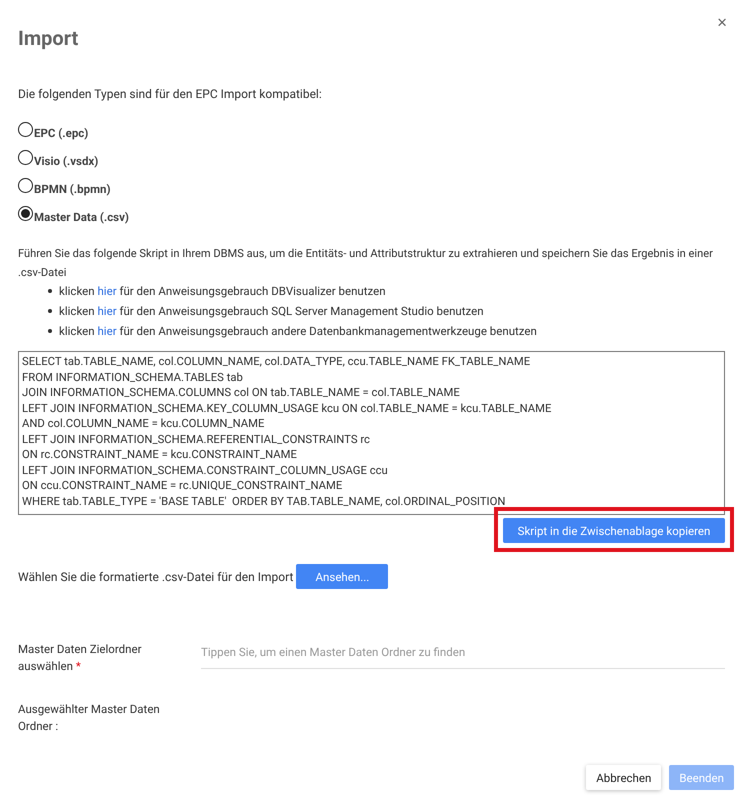 Image resolution: width=743 pixels, height=801 pixels. Describe the element at coordinates (624, 777) in the screenshot. I see `cancel-button: Abbrechen` at that location.